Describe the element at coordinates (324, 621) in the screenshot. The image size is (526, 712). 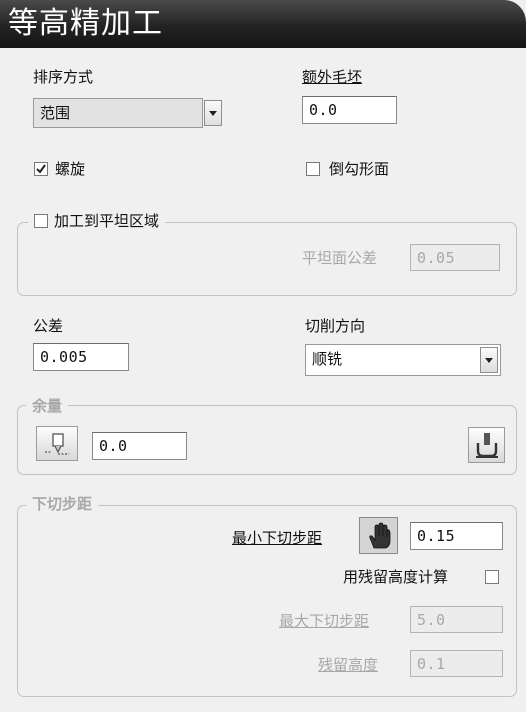
I see `max-stepdown-label: 最大下切步距` at that location.